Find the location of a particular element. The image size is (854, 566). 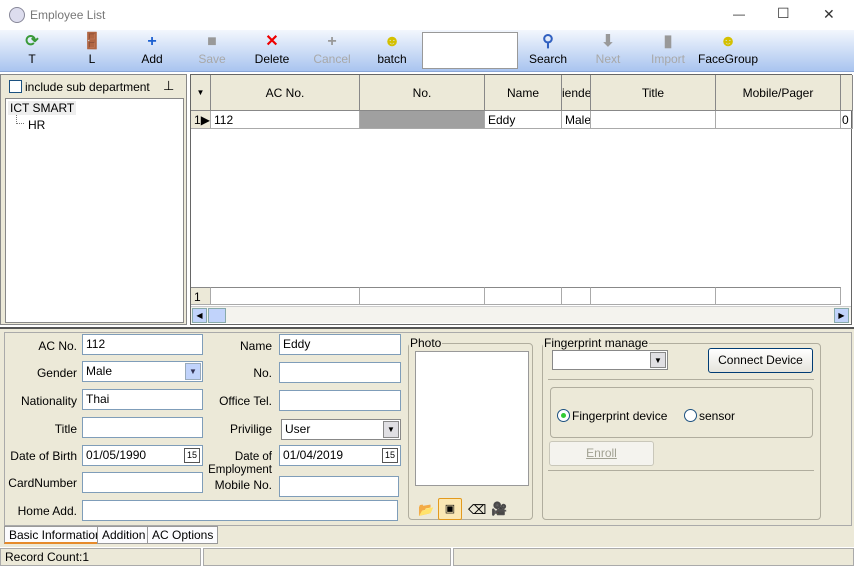

exit-door-icon: 🚪 is located at coordinates (92, 41).